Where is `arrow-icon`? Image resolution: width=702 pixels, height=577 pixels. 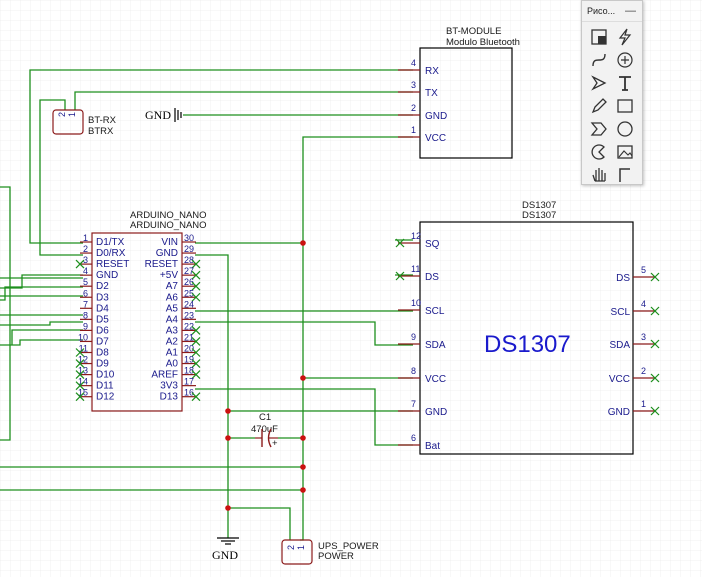 arrow-icon is located at coordinates (599, 83).